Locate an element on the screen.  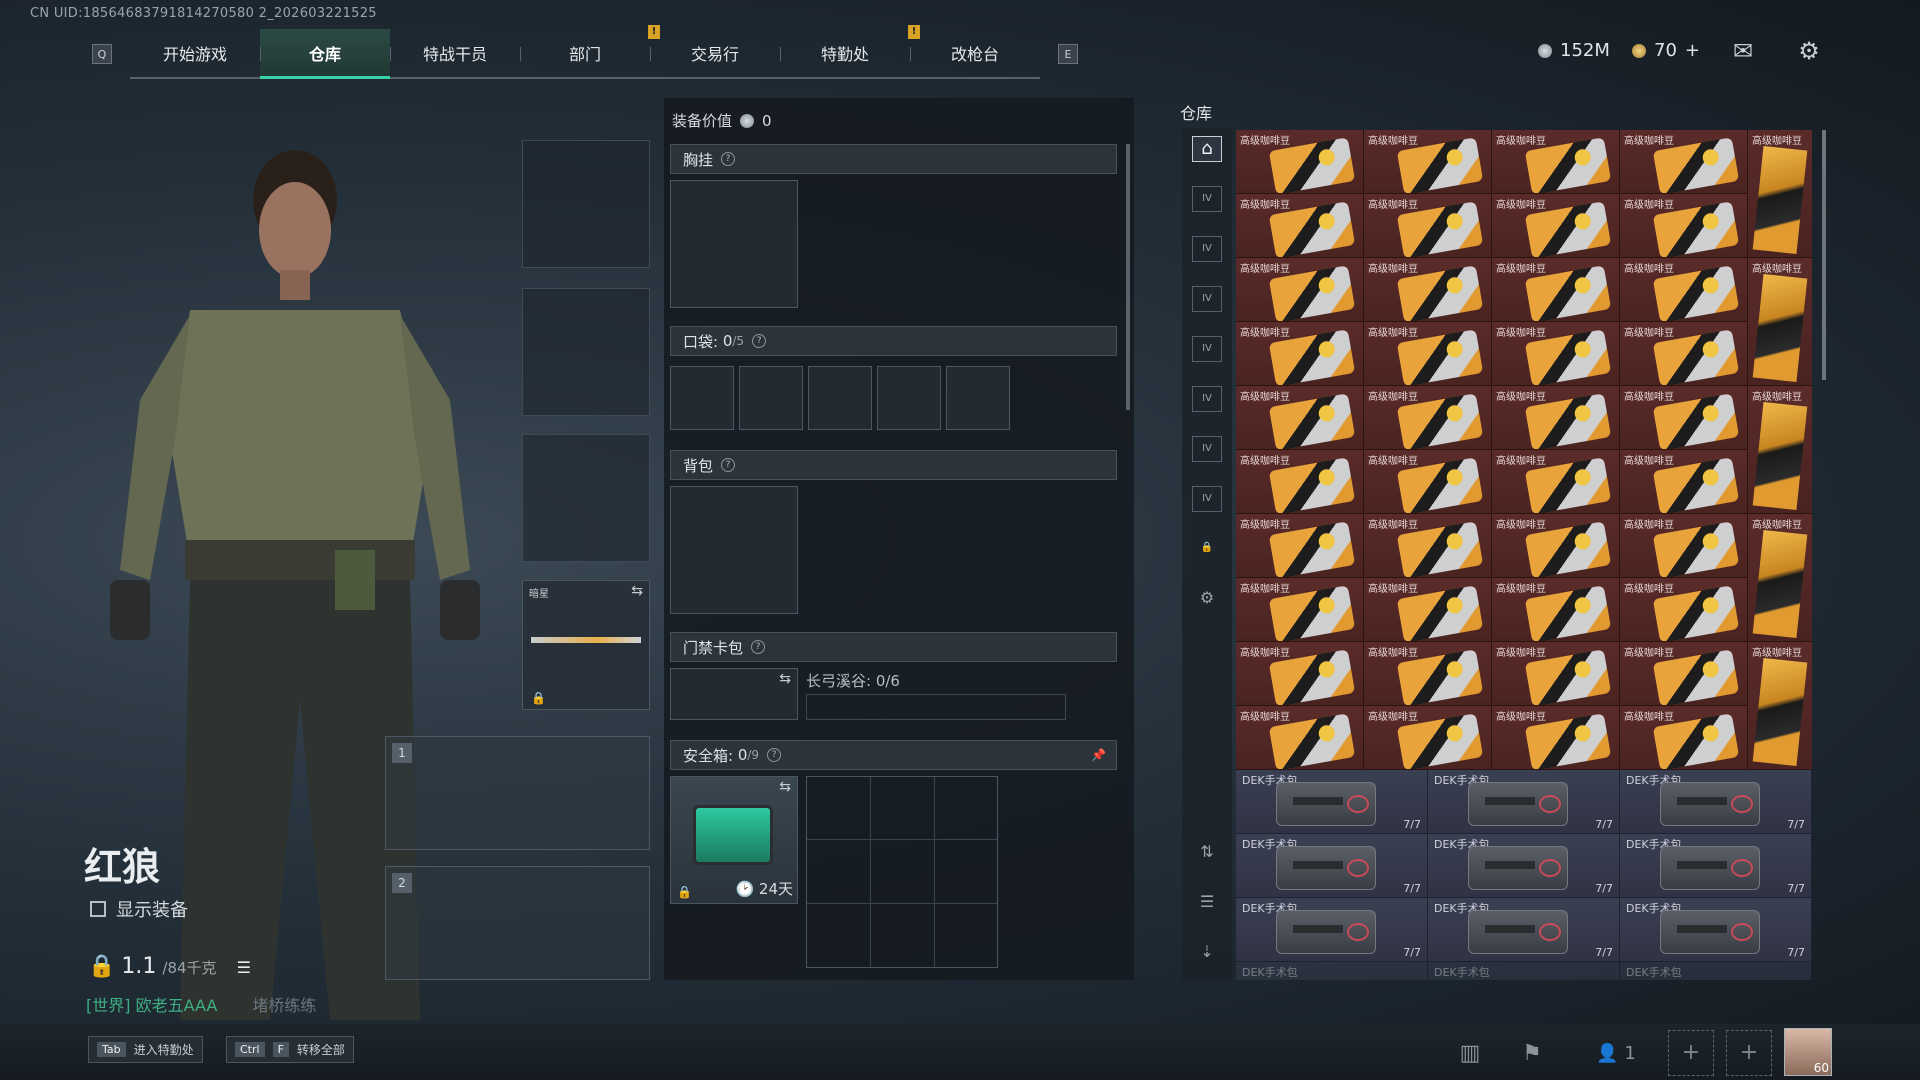
pistol-slot is located at coordinates (586, 498).